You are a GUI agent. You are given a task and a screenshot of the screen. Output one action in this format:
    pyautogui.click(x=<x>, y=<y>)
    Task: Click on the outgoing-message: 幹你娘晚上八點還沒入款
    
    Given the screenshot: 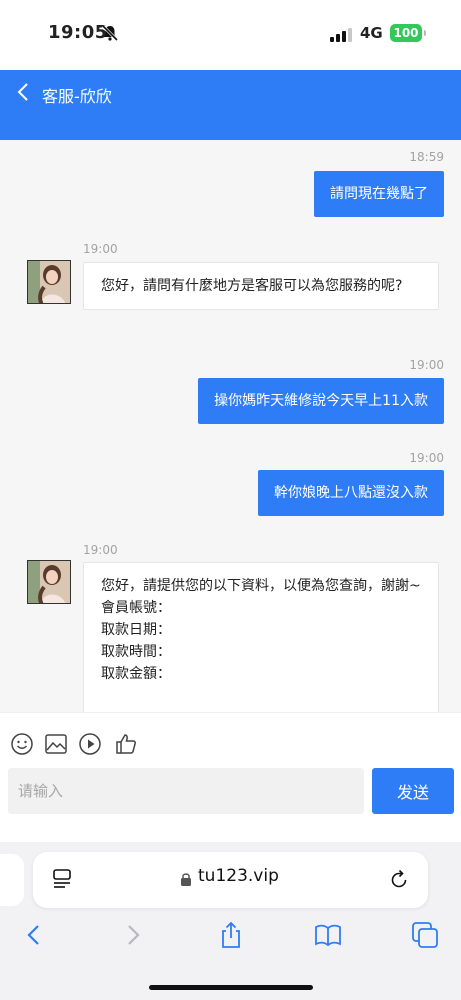 What is the action you would take?
    pyautogui.click(x=351, y=493)
    